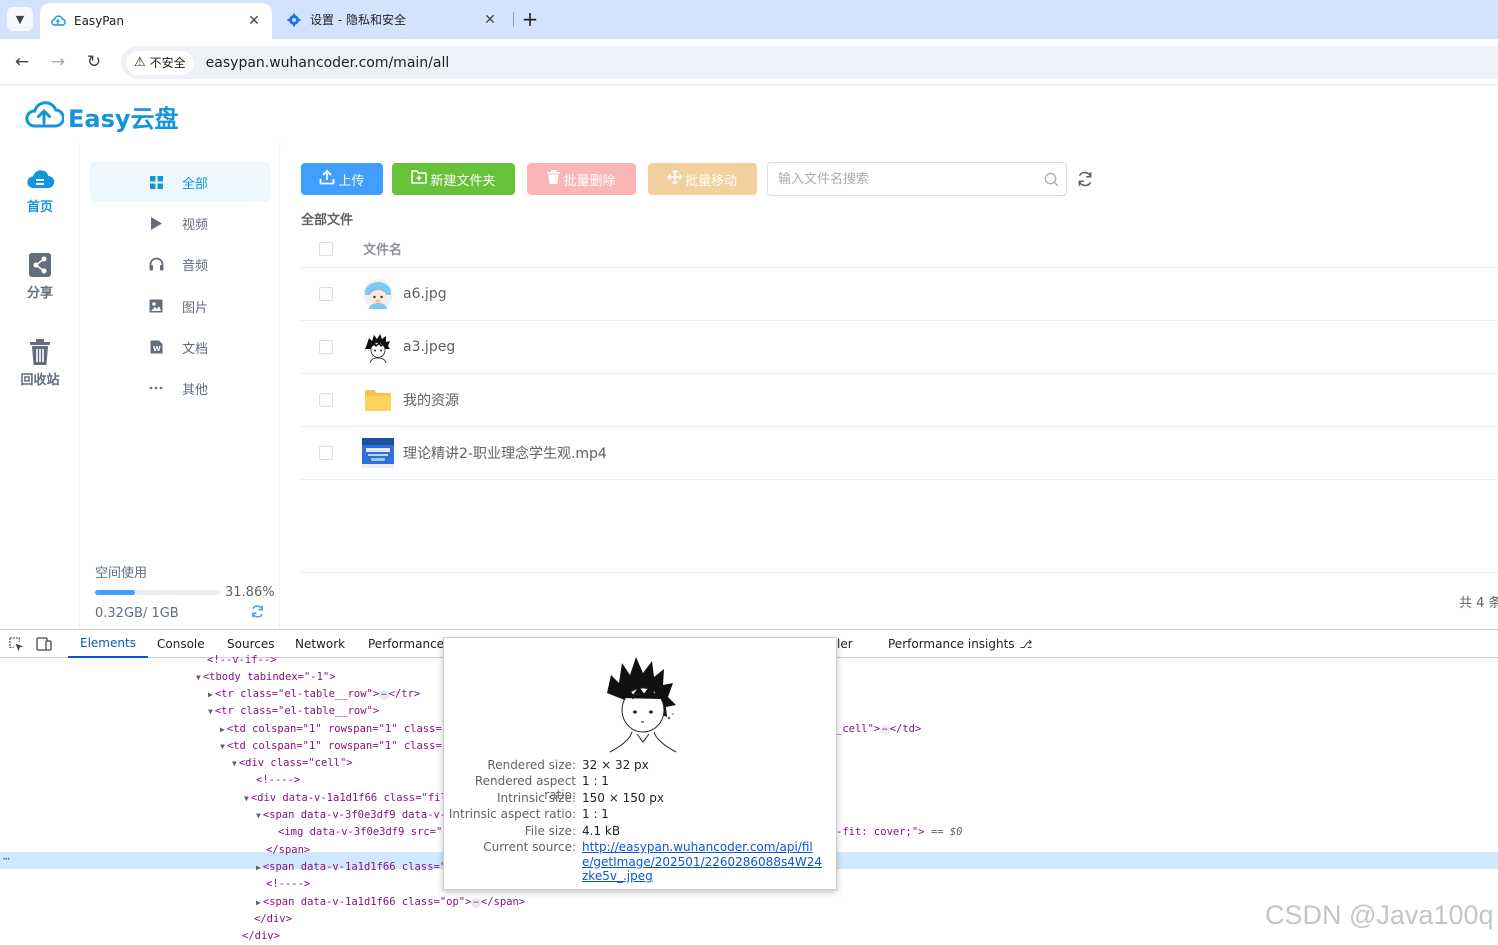  What do you see at coordinates (327, 218) in the screenshot?
I see `breadcrumb: 全部文件` at bounding box center [327, 218].